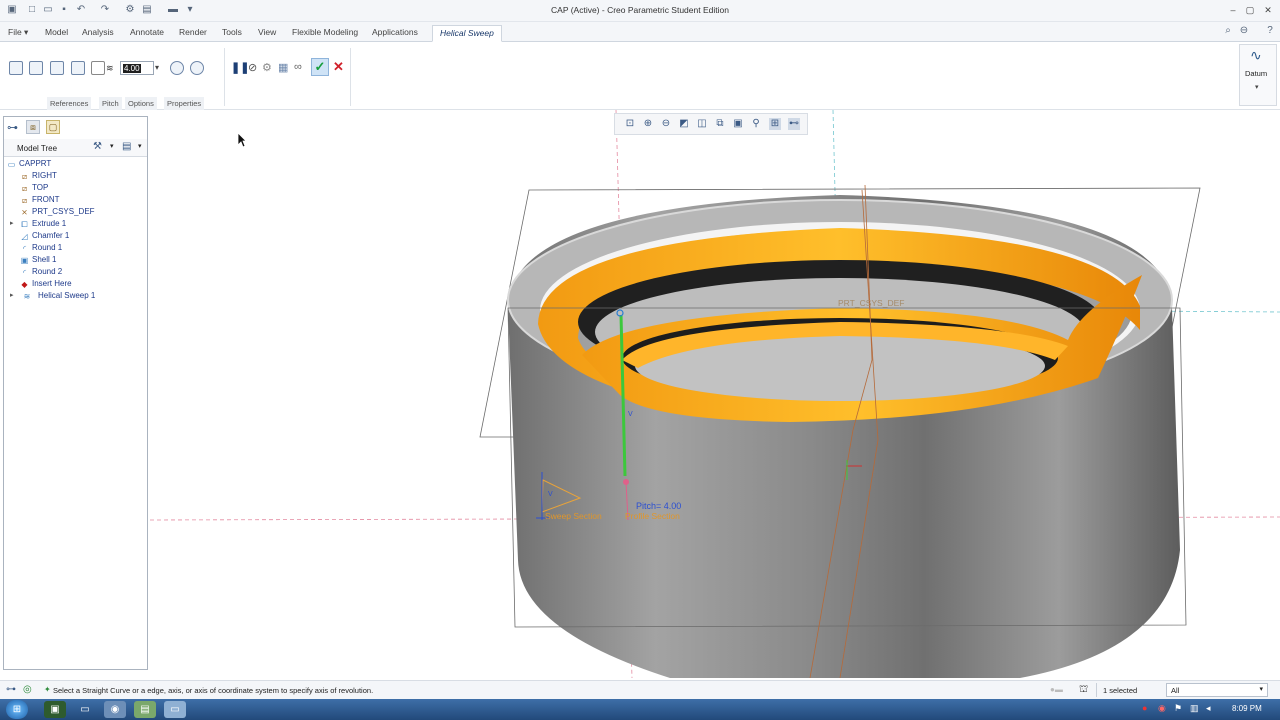 The image size is (1280, 720). Describe the element at coordinates (871, 303) in the screenshot. I see `csys-label: PRT_CSYS_DEF` at that location.